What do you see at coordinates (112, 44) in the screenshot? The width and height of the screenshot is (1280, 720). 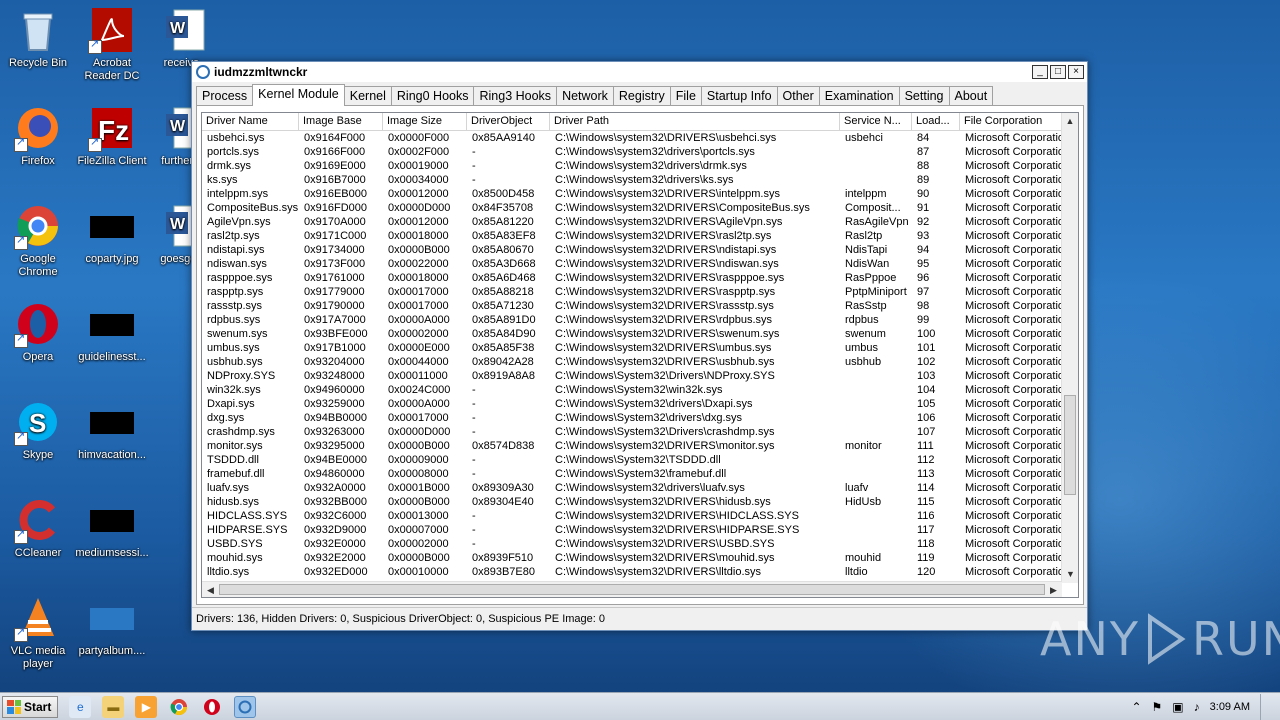 I see `desktop-shortcut: Acrobat Reader DC` at bounding box center [112, 44].